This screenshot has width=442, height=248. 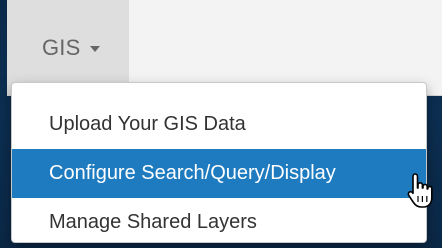 What do you see at coordinates (94, 48) in the screenshot?
I see `caret-down-icon` at bounding box center [94, 48].